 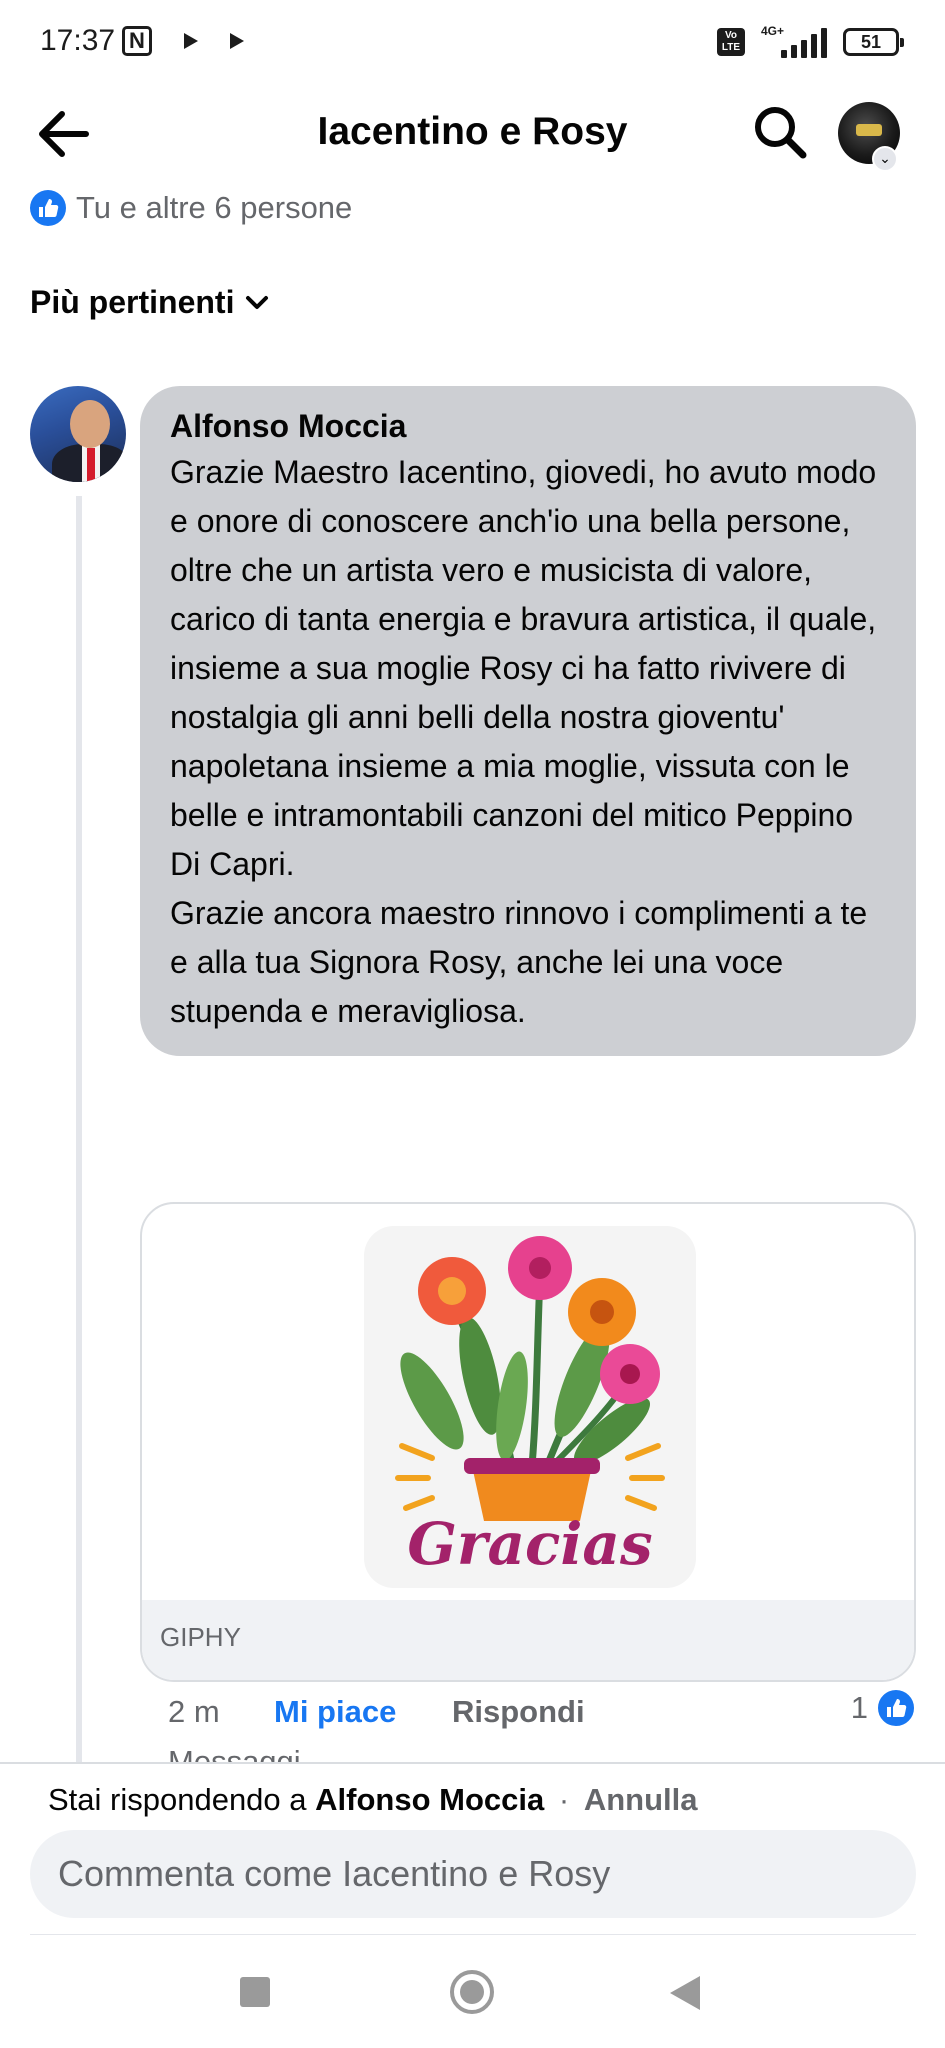 I want to click on search-icon, so click(x=781, y=133).